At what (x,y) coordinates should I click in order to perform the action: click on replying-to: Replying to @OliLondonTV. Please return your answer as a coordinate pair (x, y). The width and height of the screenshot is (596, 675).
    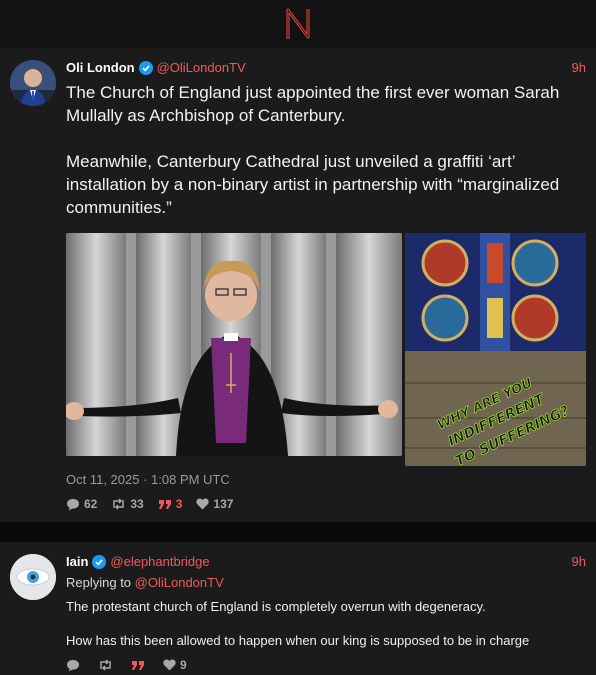
    Looking at the image, I should click on (145, 582).